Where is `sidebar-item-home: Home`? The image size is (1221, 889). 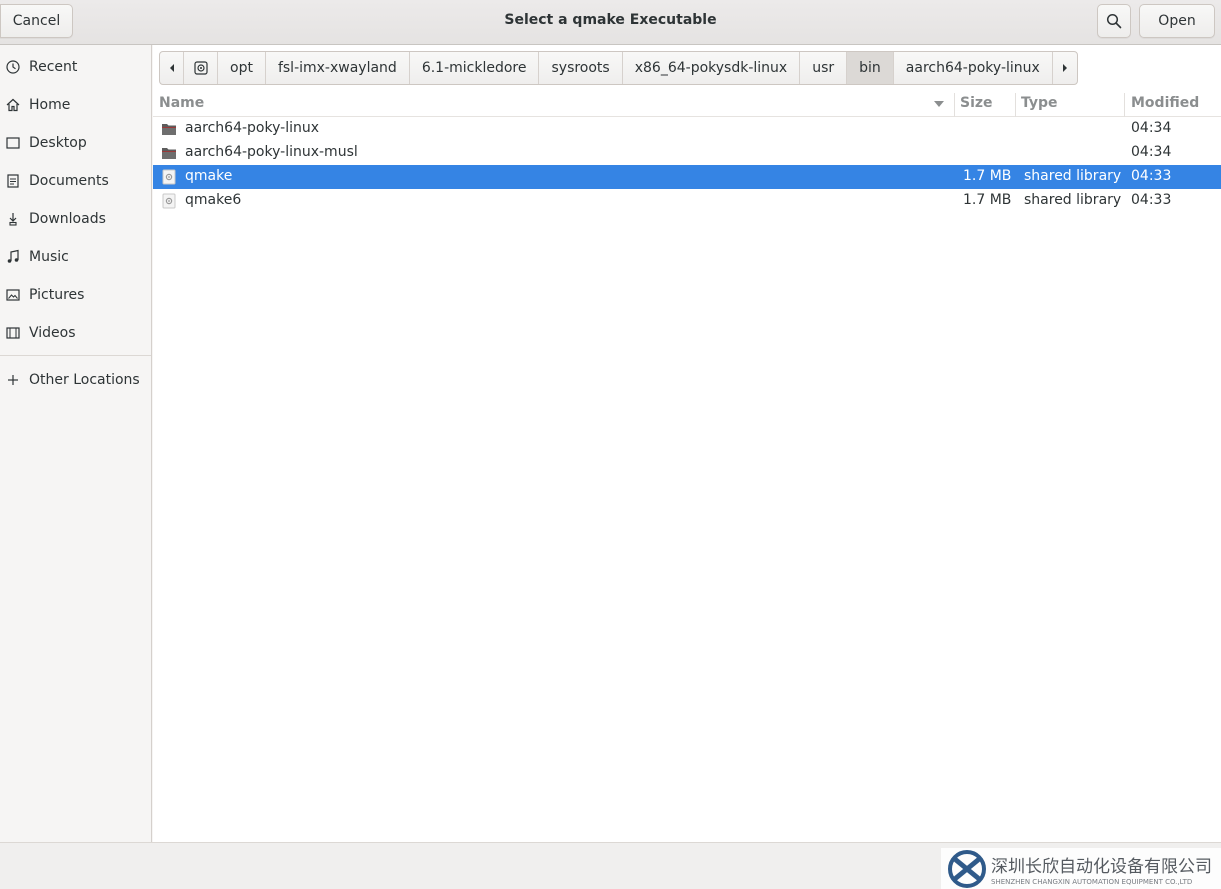 sidebar-item-home: Home is located at coordinates (75, 105).